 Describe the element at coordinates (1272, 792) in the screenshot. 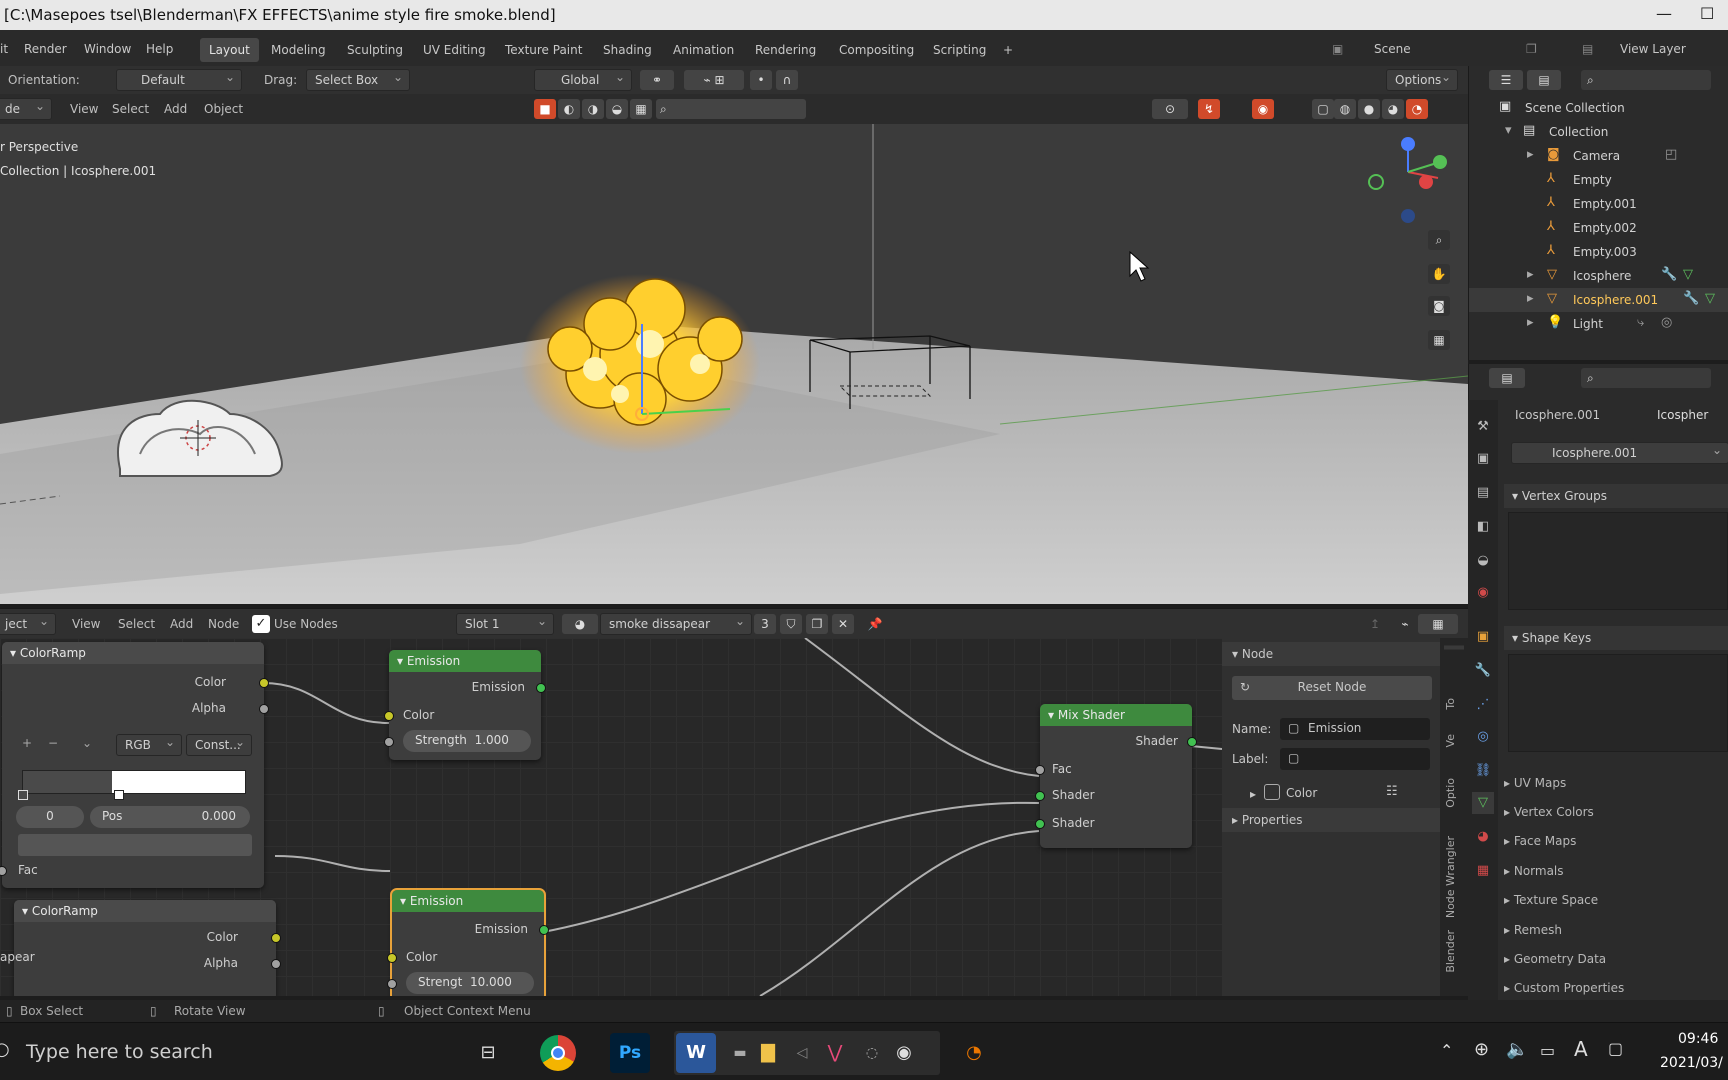

I see `color-checkbox` at that location.